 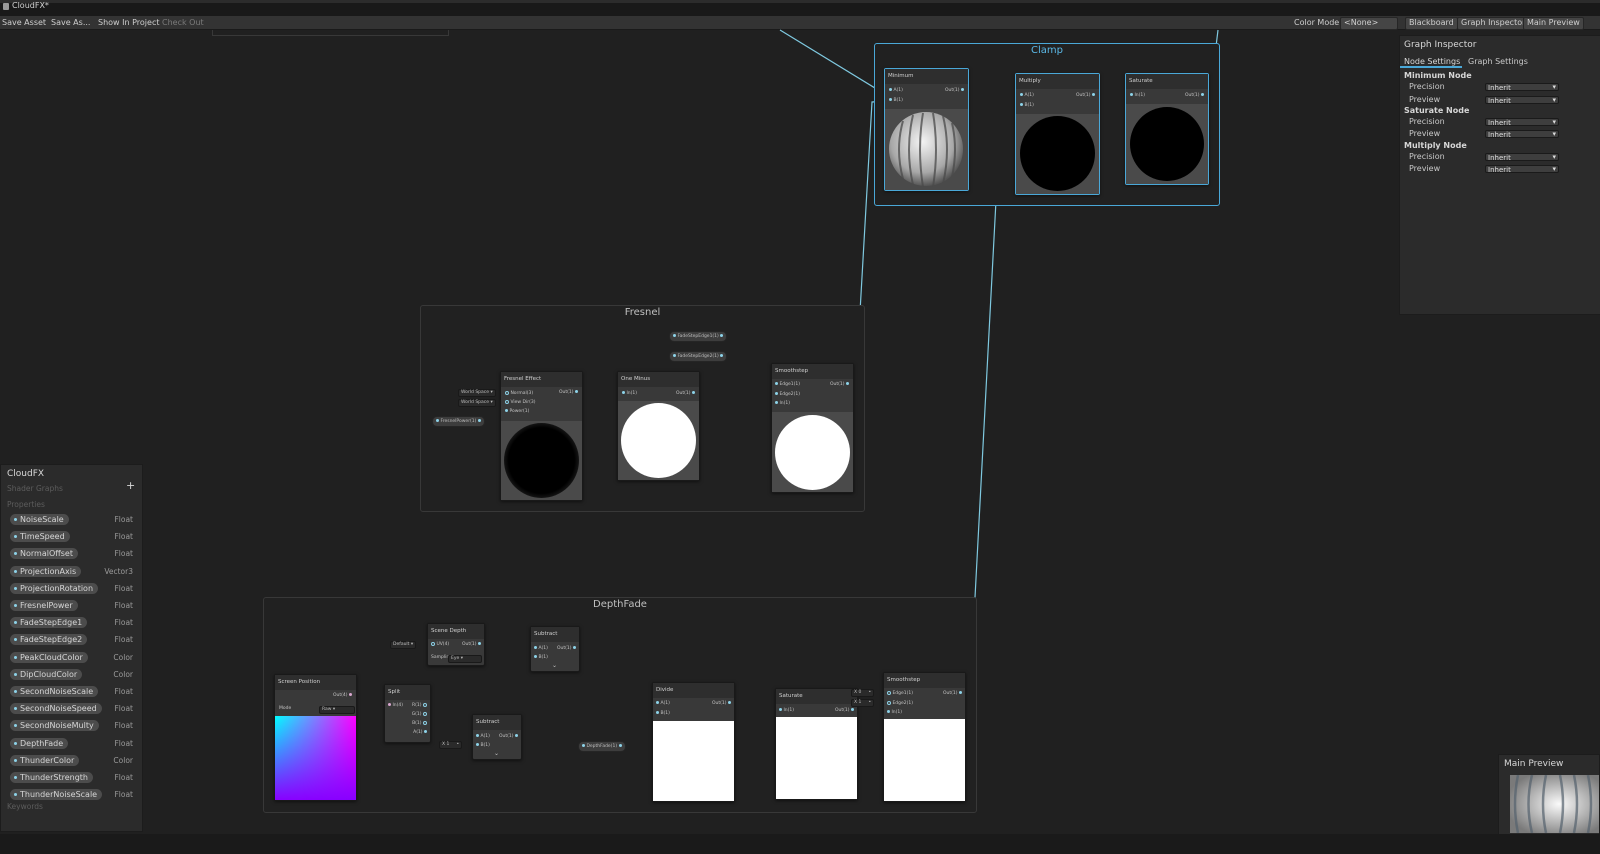 I want to click on property-name-pill: SecondNoiseScale, so click(x=54, y=691).